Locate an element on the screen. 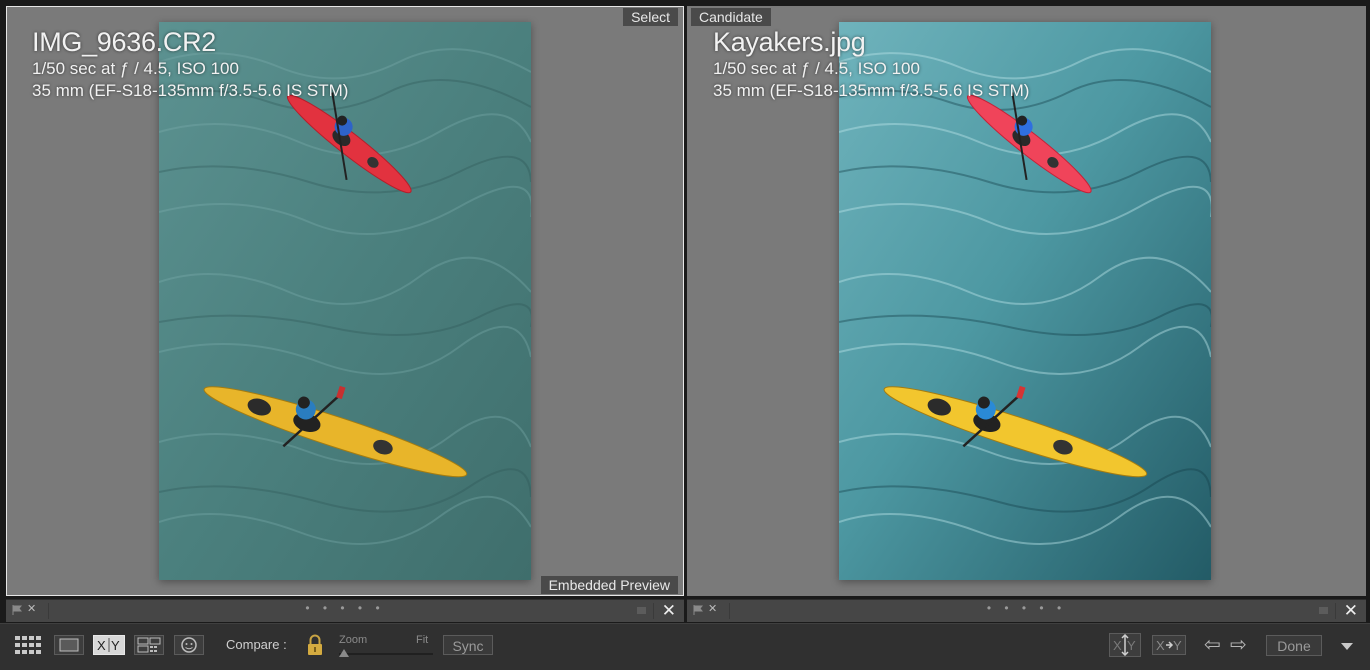 This screenshot has width=1370, height=670. loupe-view-icon is located at coordinates (69, 645).